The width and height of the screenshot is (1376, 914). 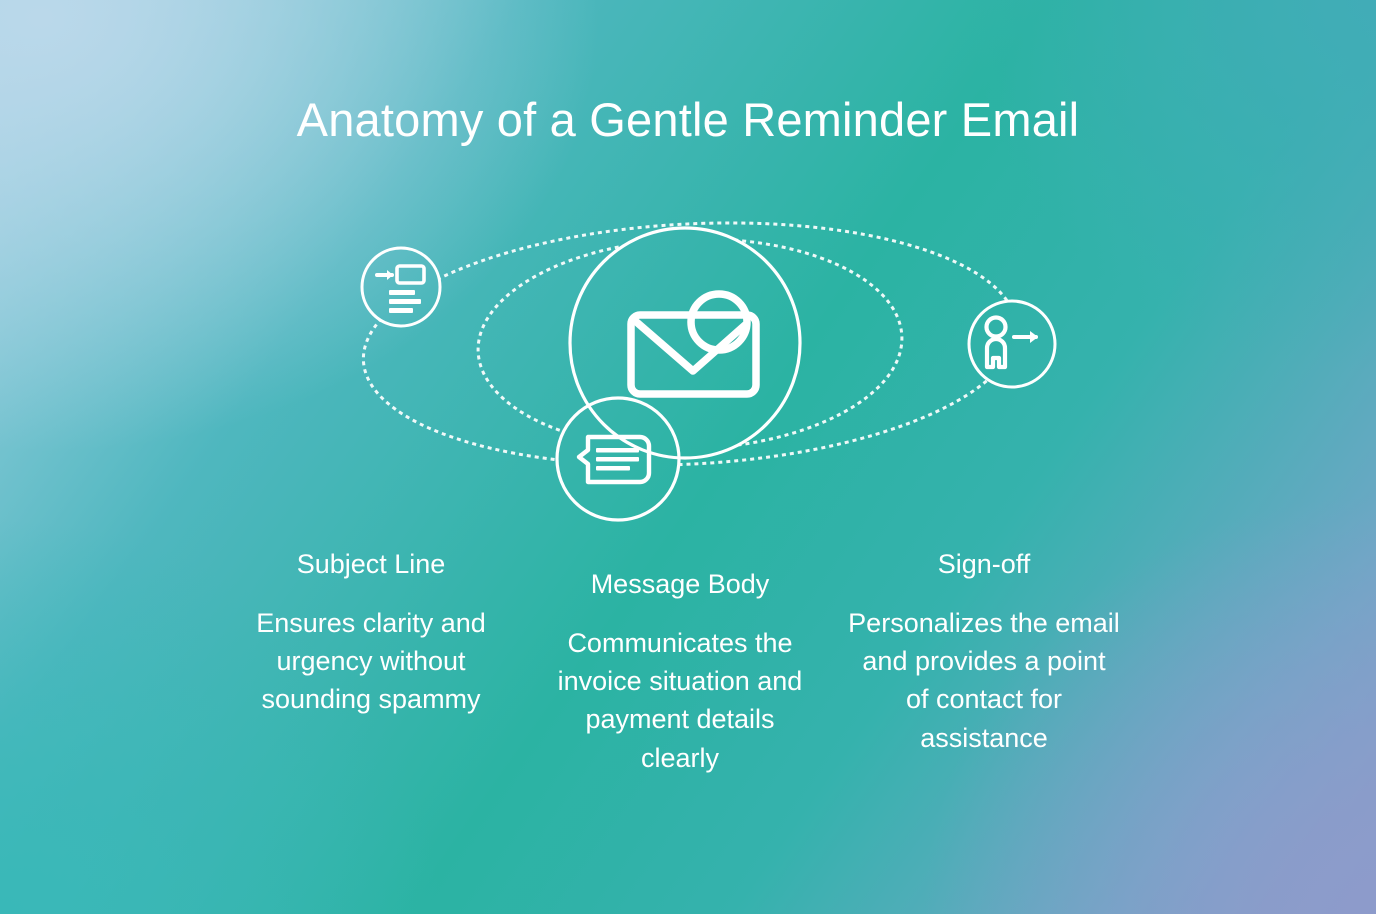 I want to click on inner-orbit-ellipse, so click(x=690, y=344).